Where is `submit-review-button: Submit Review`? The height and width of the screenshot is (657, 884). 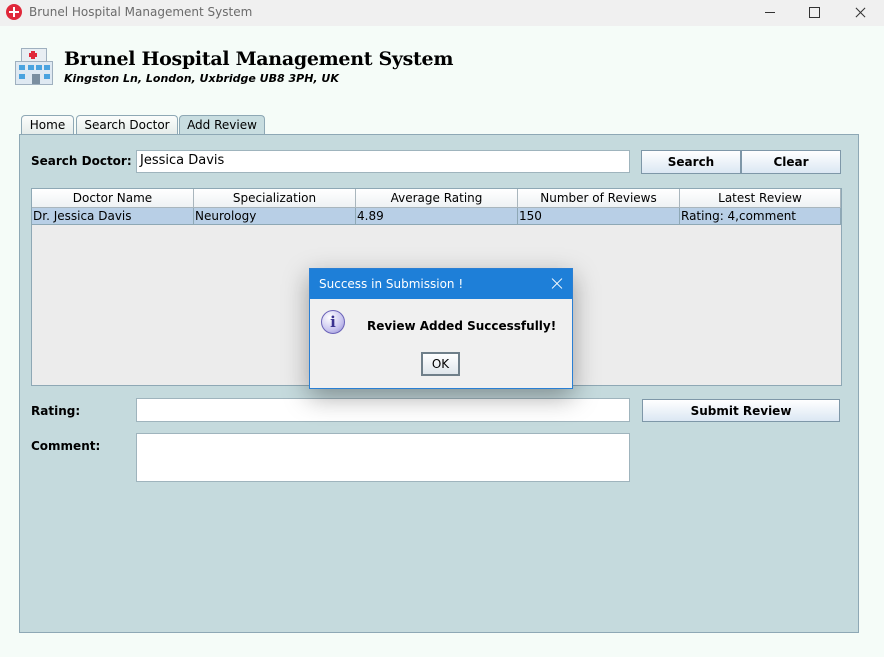 submit-review-button: Submit Review is located at coordinates (741, 410).